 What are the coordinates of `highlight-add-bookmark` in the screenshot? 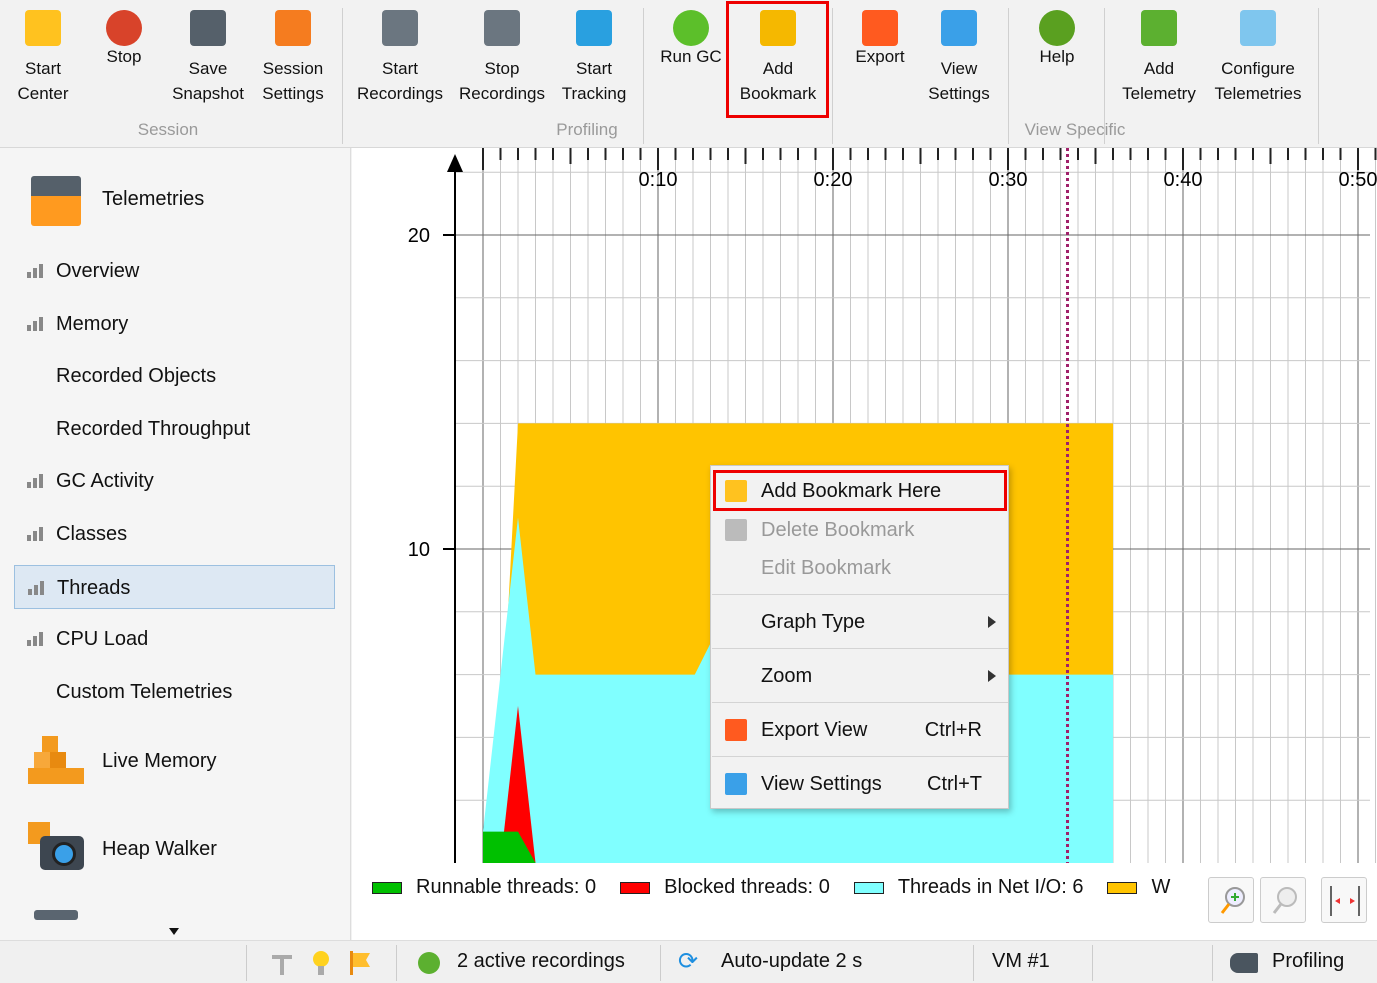 It's located at (777, 59).